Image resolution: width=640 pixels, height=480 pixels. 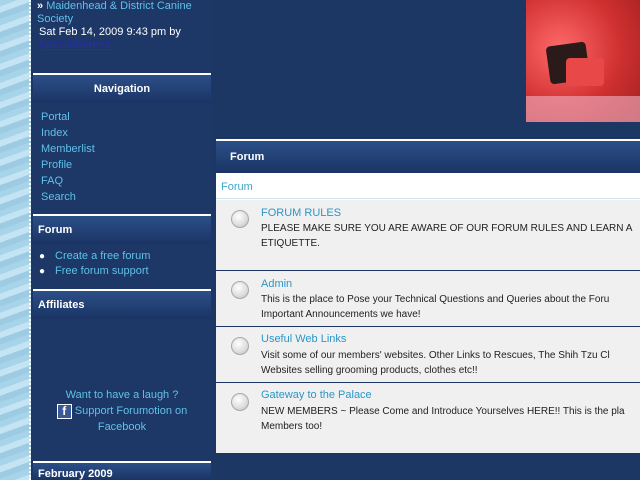 I want to click on free-forum-support-link: Free forum support, so click(x=102, y=271).